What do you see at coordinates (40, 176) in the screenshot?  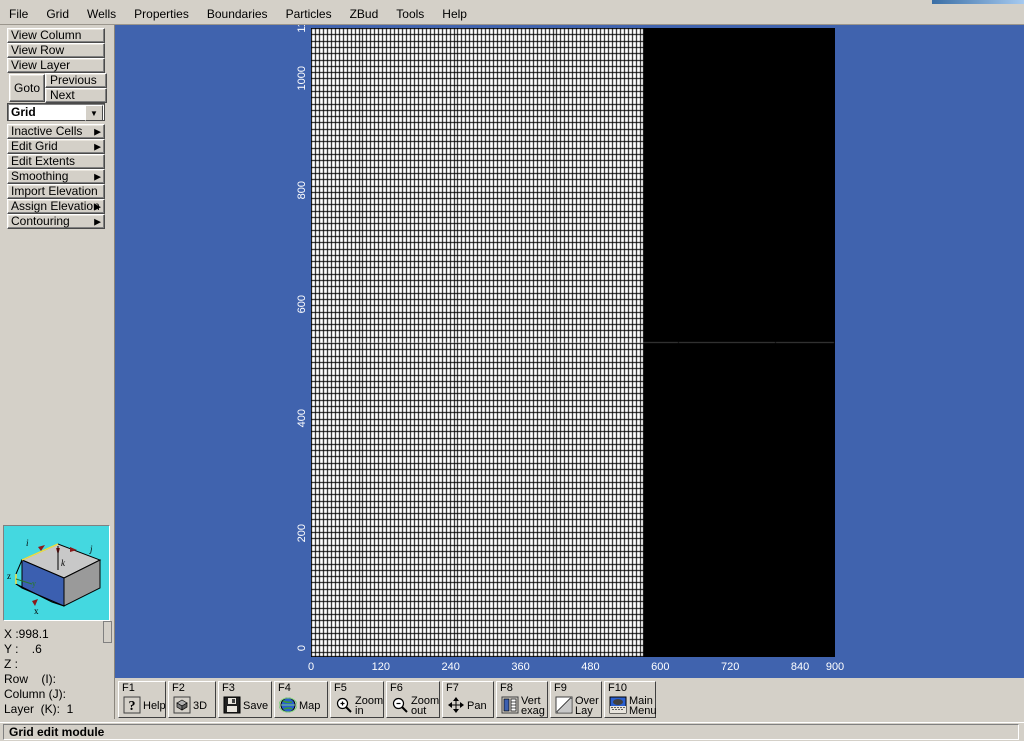 I see `smoothing-label: Smoothing` at bounding box center [40, 176].